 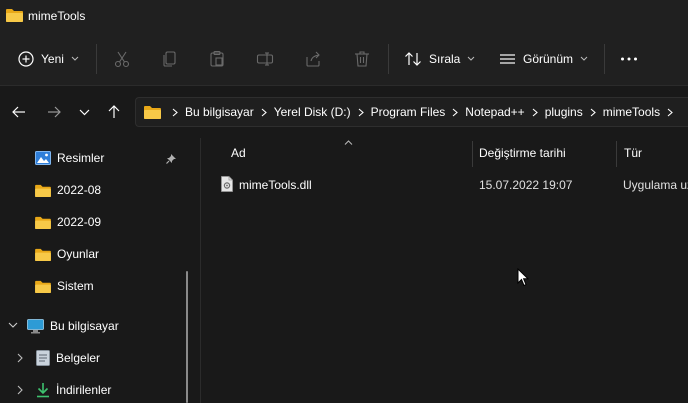 What do you see at coordinates (79, 190) in the screenshot?
I see `sidebar-item-label: 2022-08` at bounding box center [79, 190].